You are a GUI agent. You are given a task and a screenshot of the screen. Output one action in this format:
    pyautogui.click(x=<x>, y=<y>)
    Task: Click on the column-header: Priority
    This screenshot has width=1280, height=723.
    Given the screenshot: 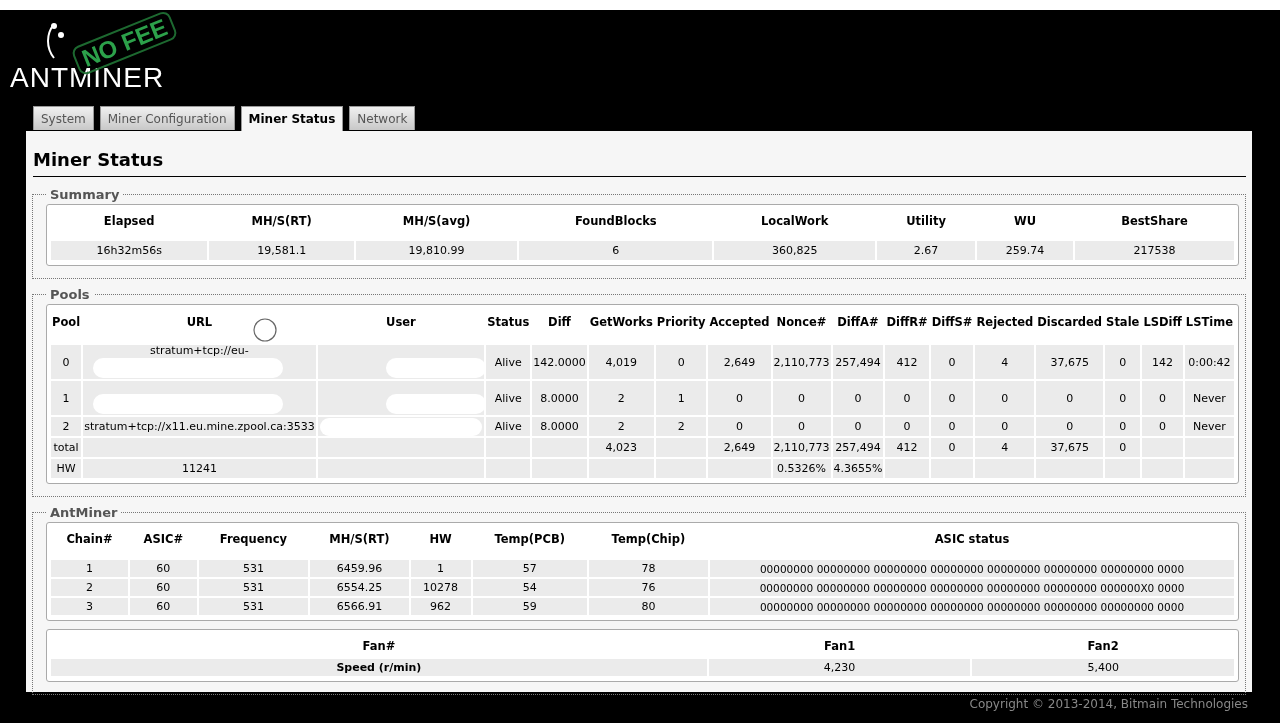 What is the action you would take?
    pyautogui.click(x=681, y=322)
    